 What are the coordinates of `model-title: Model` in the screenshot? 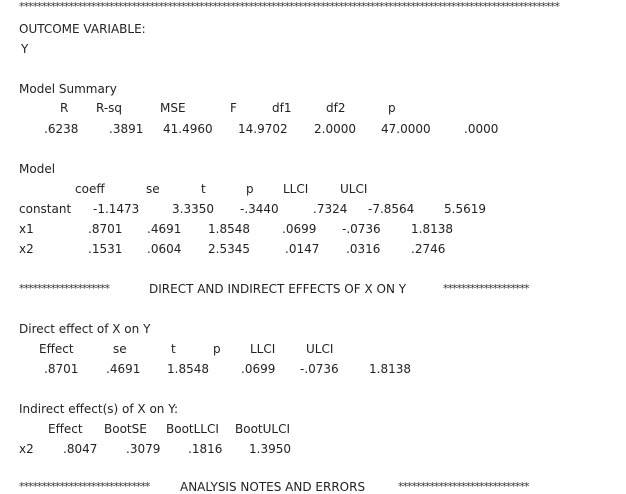 It's located at (37, 169).